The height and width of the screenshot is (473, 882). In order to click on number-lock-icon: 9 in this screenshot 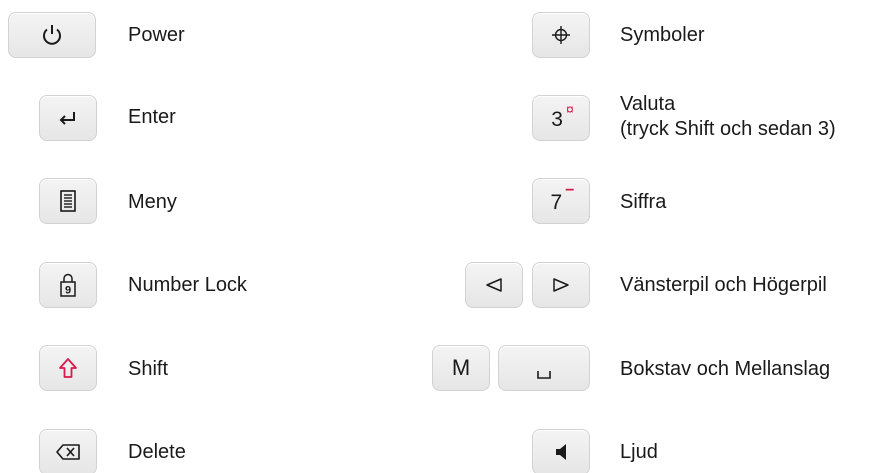, I will do `click(68, 285)`.